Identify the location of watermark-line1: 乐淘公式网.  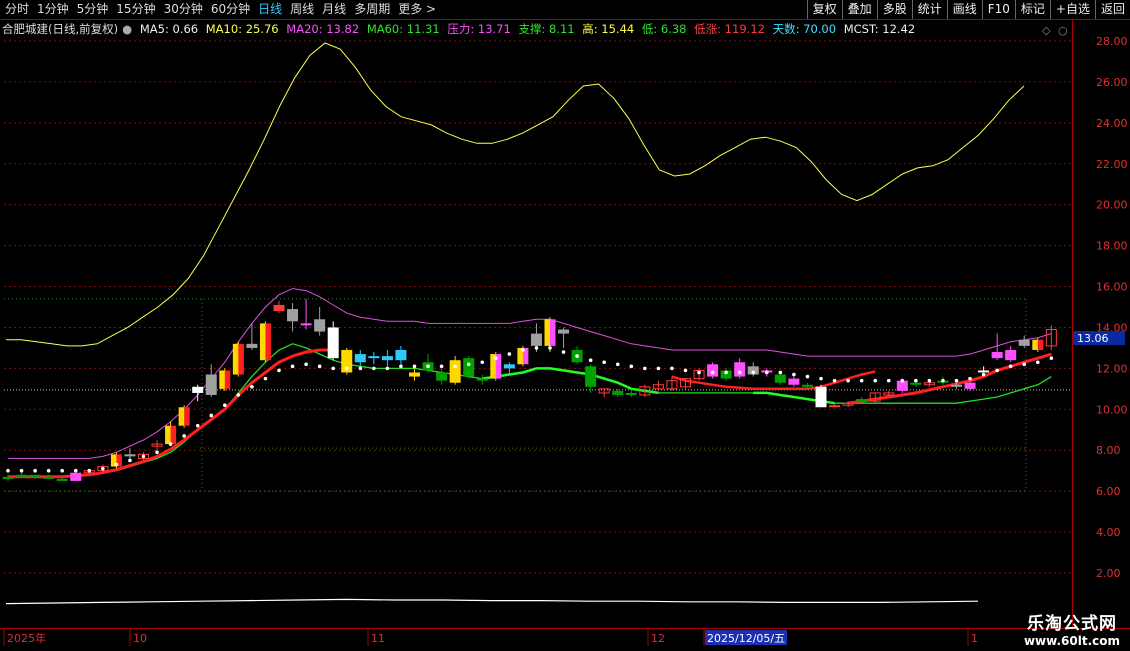
(1071, 624).